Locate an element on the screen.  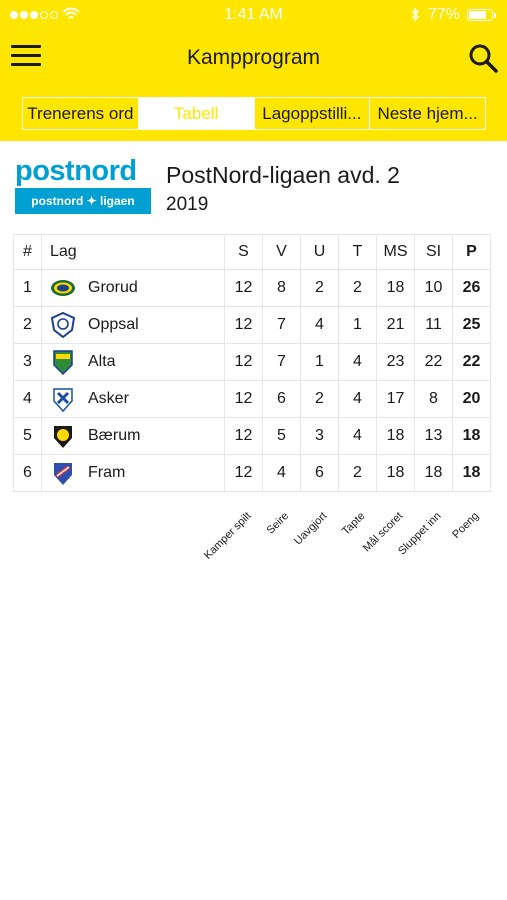
logo-wordmark: postnord is located at coordinates (76, 171).